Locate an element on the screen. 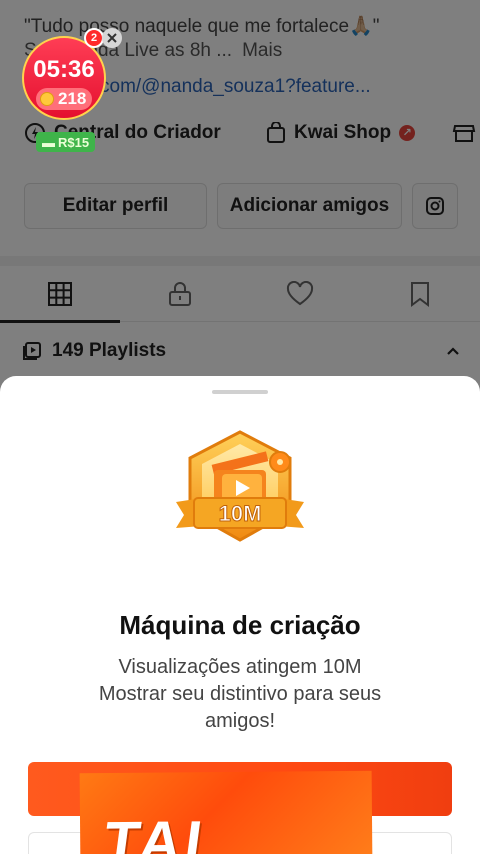  achievement-title: Máquina de criação is located at coordinates (240, 625).